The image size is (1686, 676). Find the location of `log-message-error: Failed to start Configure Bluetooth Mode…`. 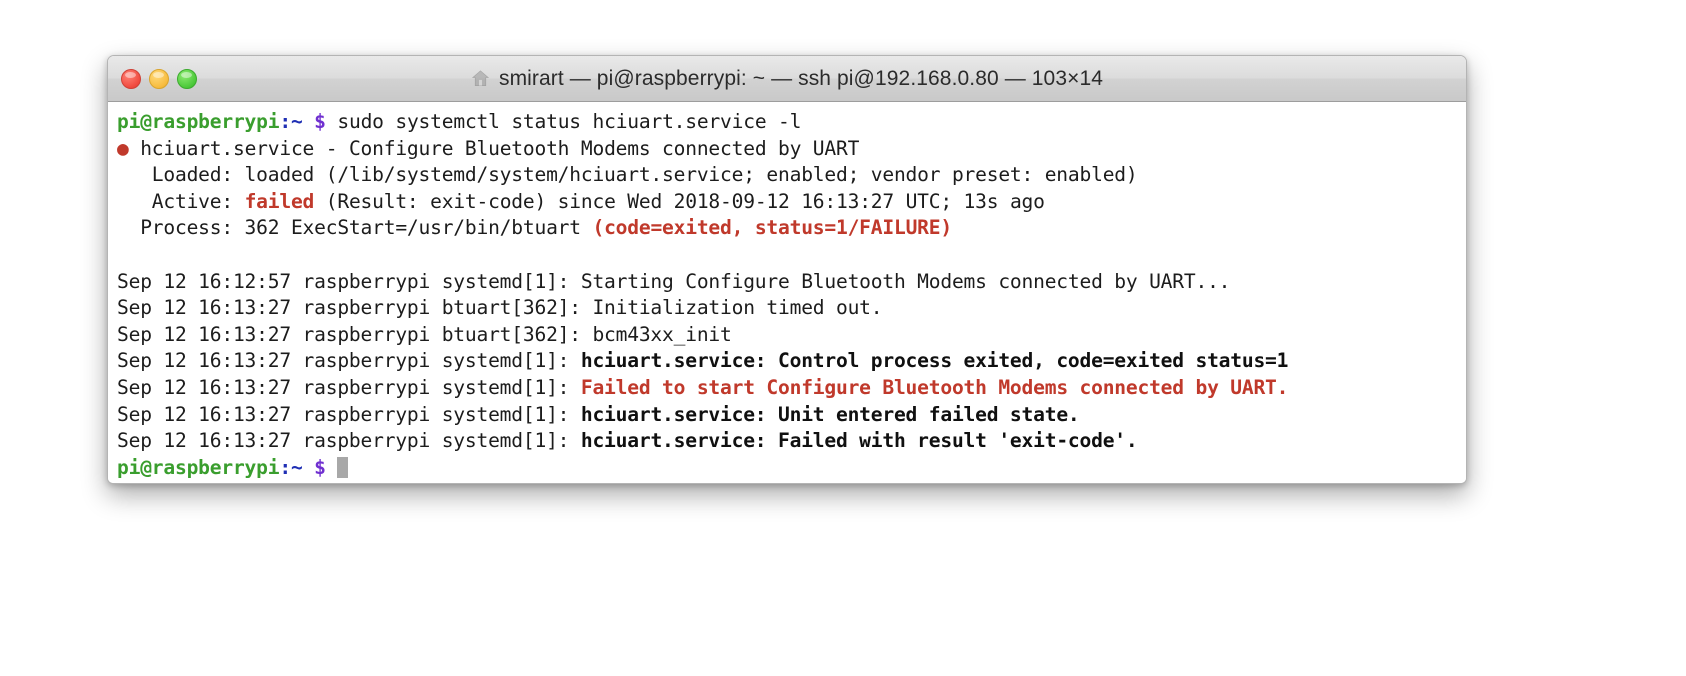

log-message-error: Failed to start Configure Bluetooth Mode… is located at coordinates (934, 387).